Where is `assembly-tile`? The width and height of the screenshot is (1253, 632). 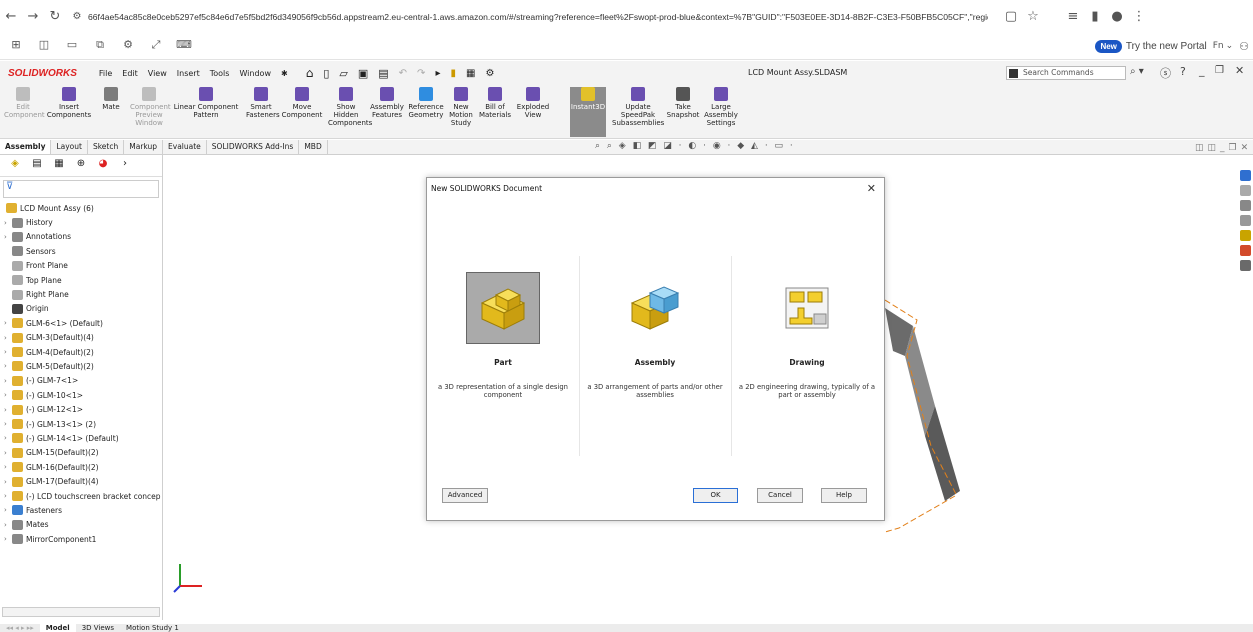
assembly-tile is located at coordinates (655, 308).